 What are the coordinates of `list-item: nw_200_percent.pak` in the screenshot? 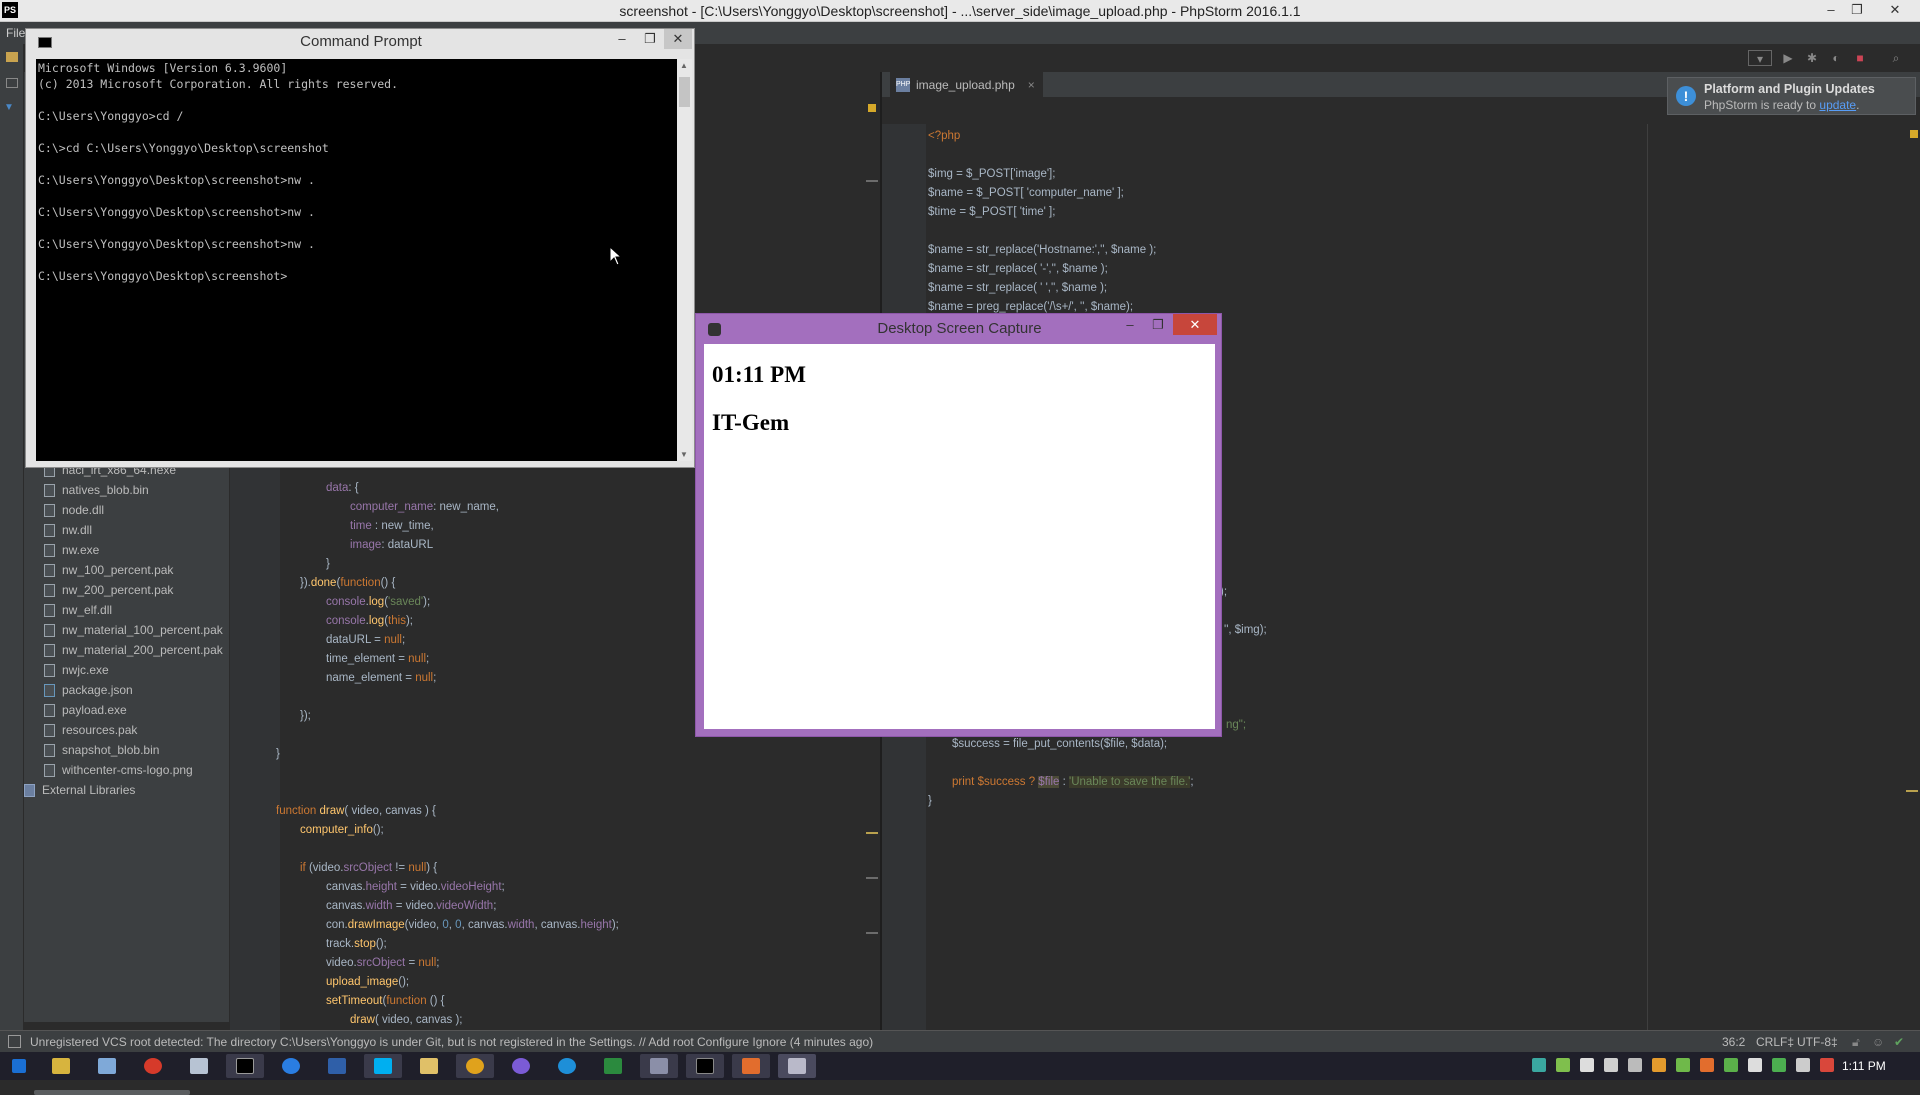 It's located at (127, 590).